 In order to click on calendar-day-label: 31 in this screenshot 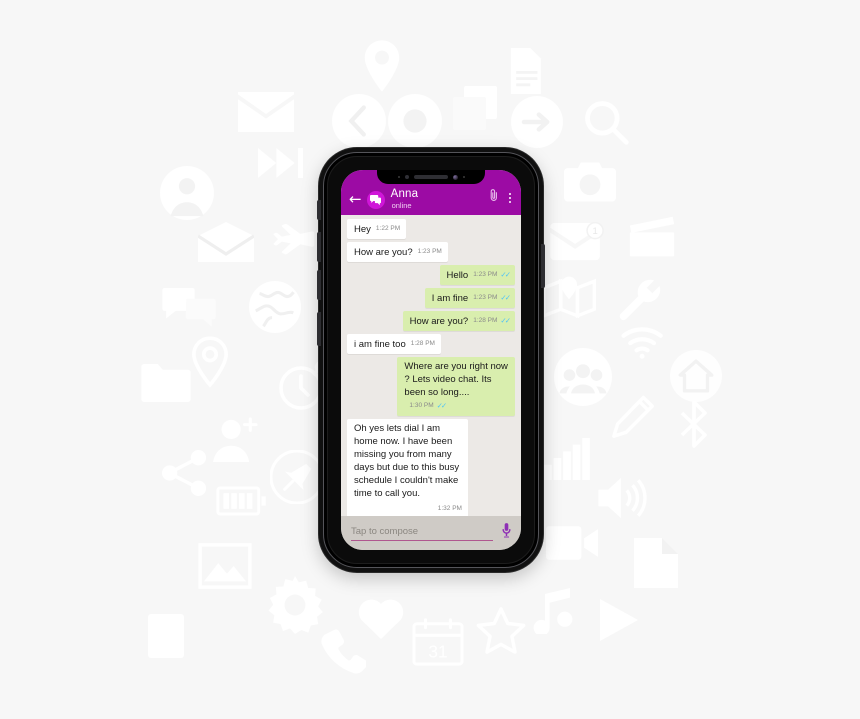, I will do `click(437, 651)`.